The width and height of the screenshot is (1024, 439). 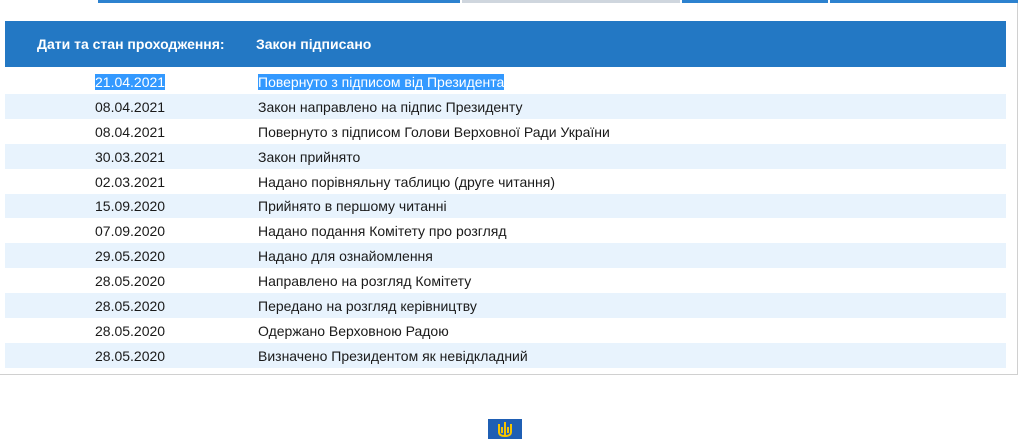 What do you see at coordinates (130, 156) in the screenshot?
I see `history-date: 30.03.2021` at bounding box center [130, 156].